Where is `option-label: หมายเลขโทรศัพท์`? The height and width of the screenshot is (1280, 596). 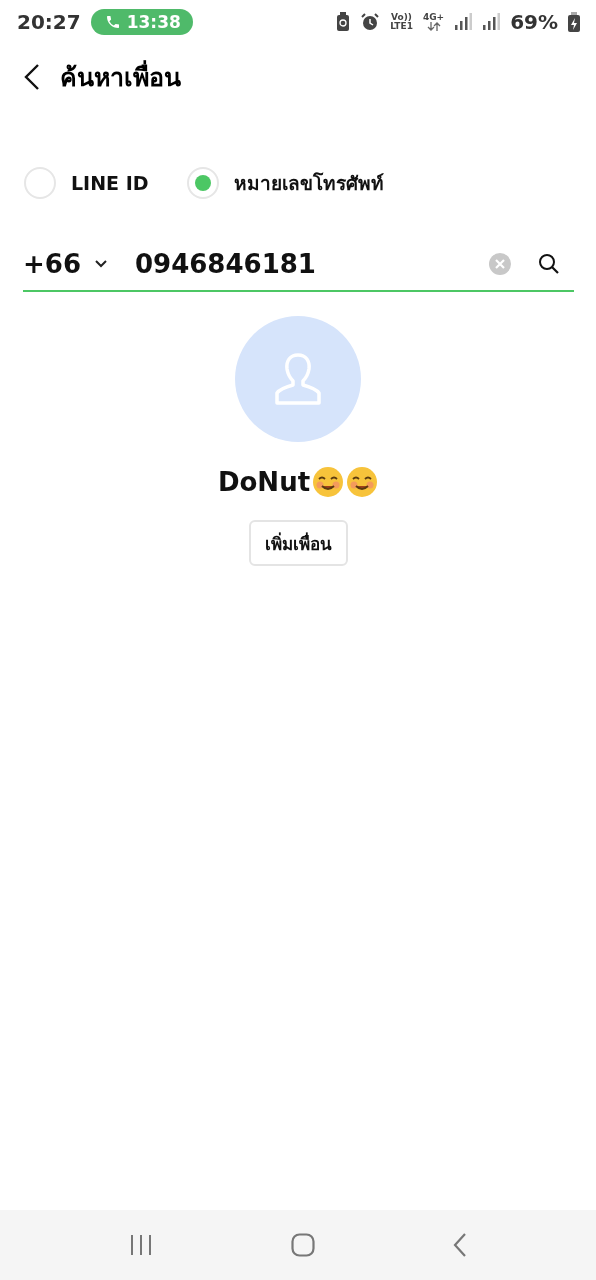
option-label: หมายเลขโทรศัพท์ is located at coordinates (308, 183).